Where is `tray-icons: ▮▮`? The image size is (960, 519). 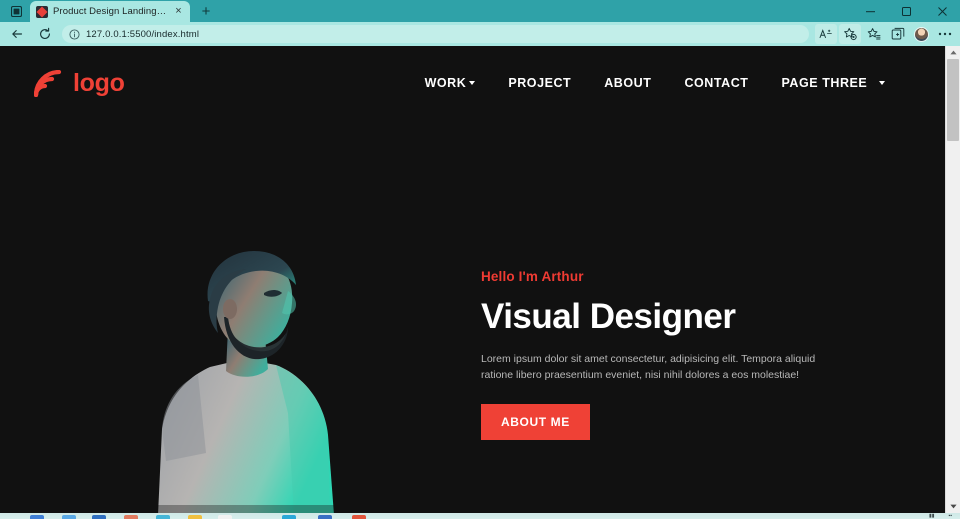
tray-icons: ▮▮ is located at coordinates (931, 516).